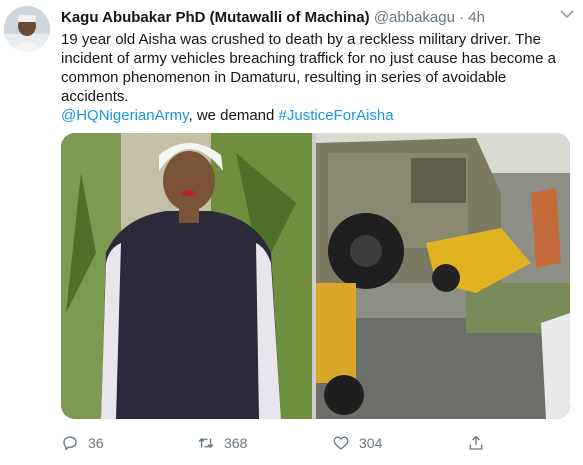  I want to click on author-avatar, so click(27, 29).